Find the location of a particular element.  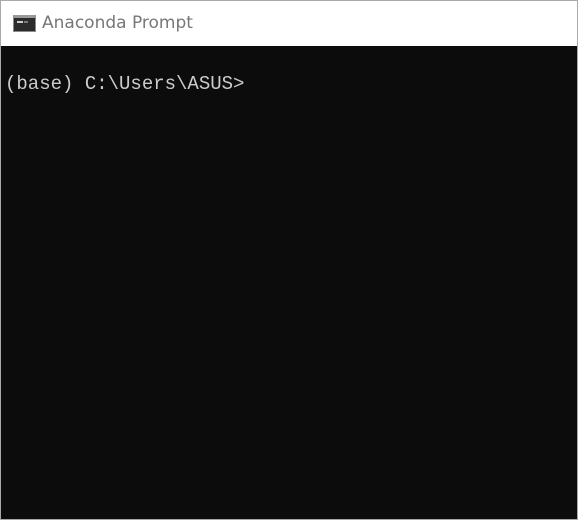

console-icon is located at coordinates (24, 23).